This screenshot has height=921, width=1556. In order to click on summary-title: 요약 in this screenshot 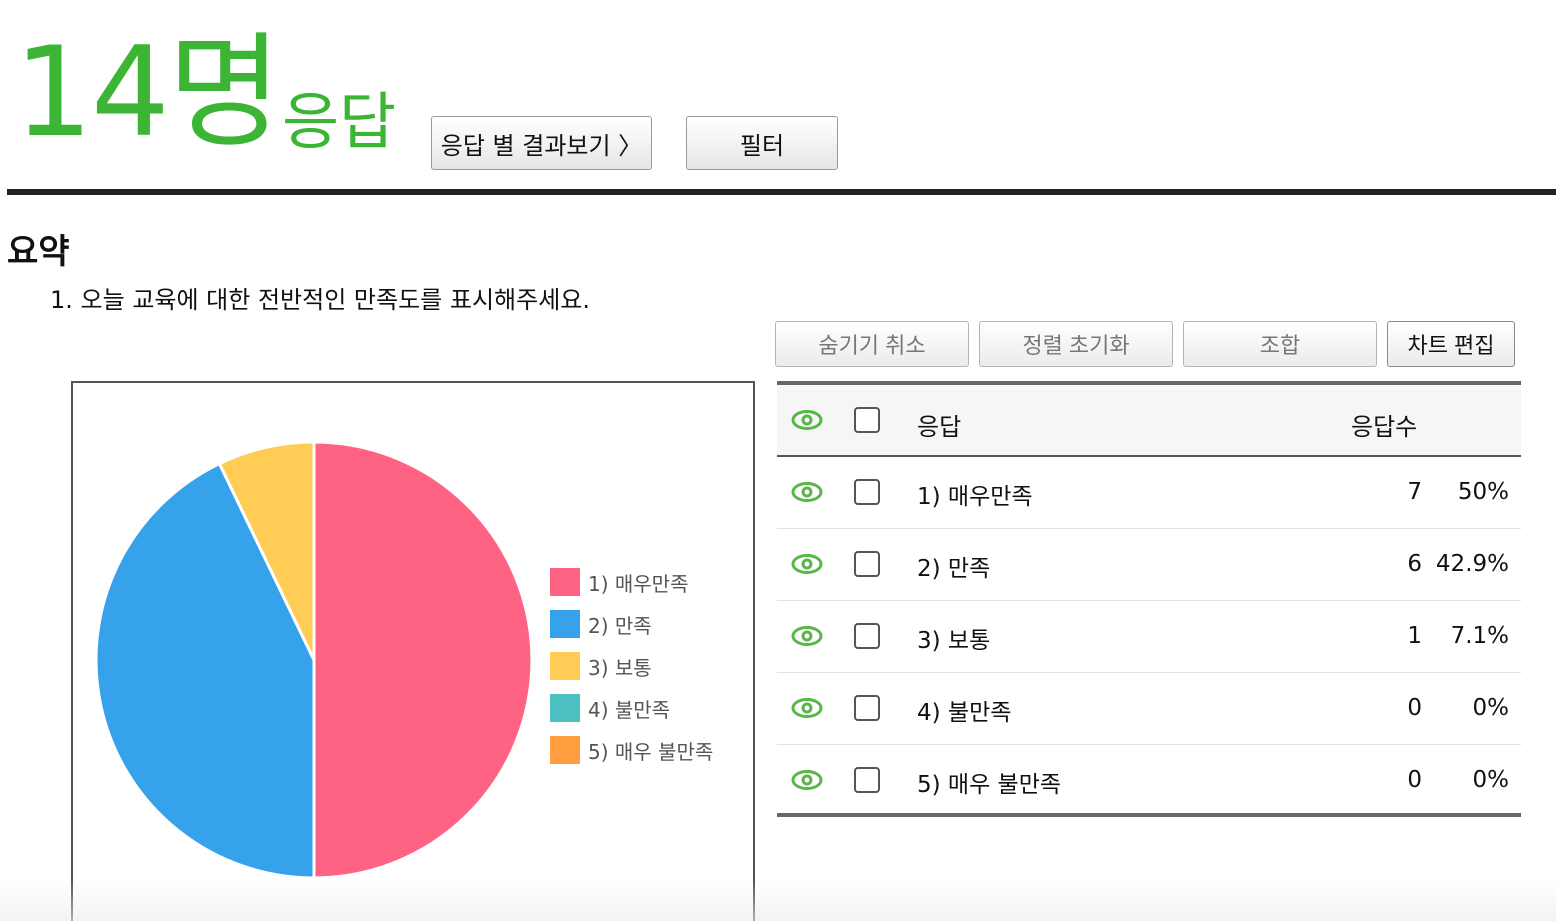, I will do `click(38, 252)`.